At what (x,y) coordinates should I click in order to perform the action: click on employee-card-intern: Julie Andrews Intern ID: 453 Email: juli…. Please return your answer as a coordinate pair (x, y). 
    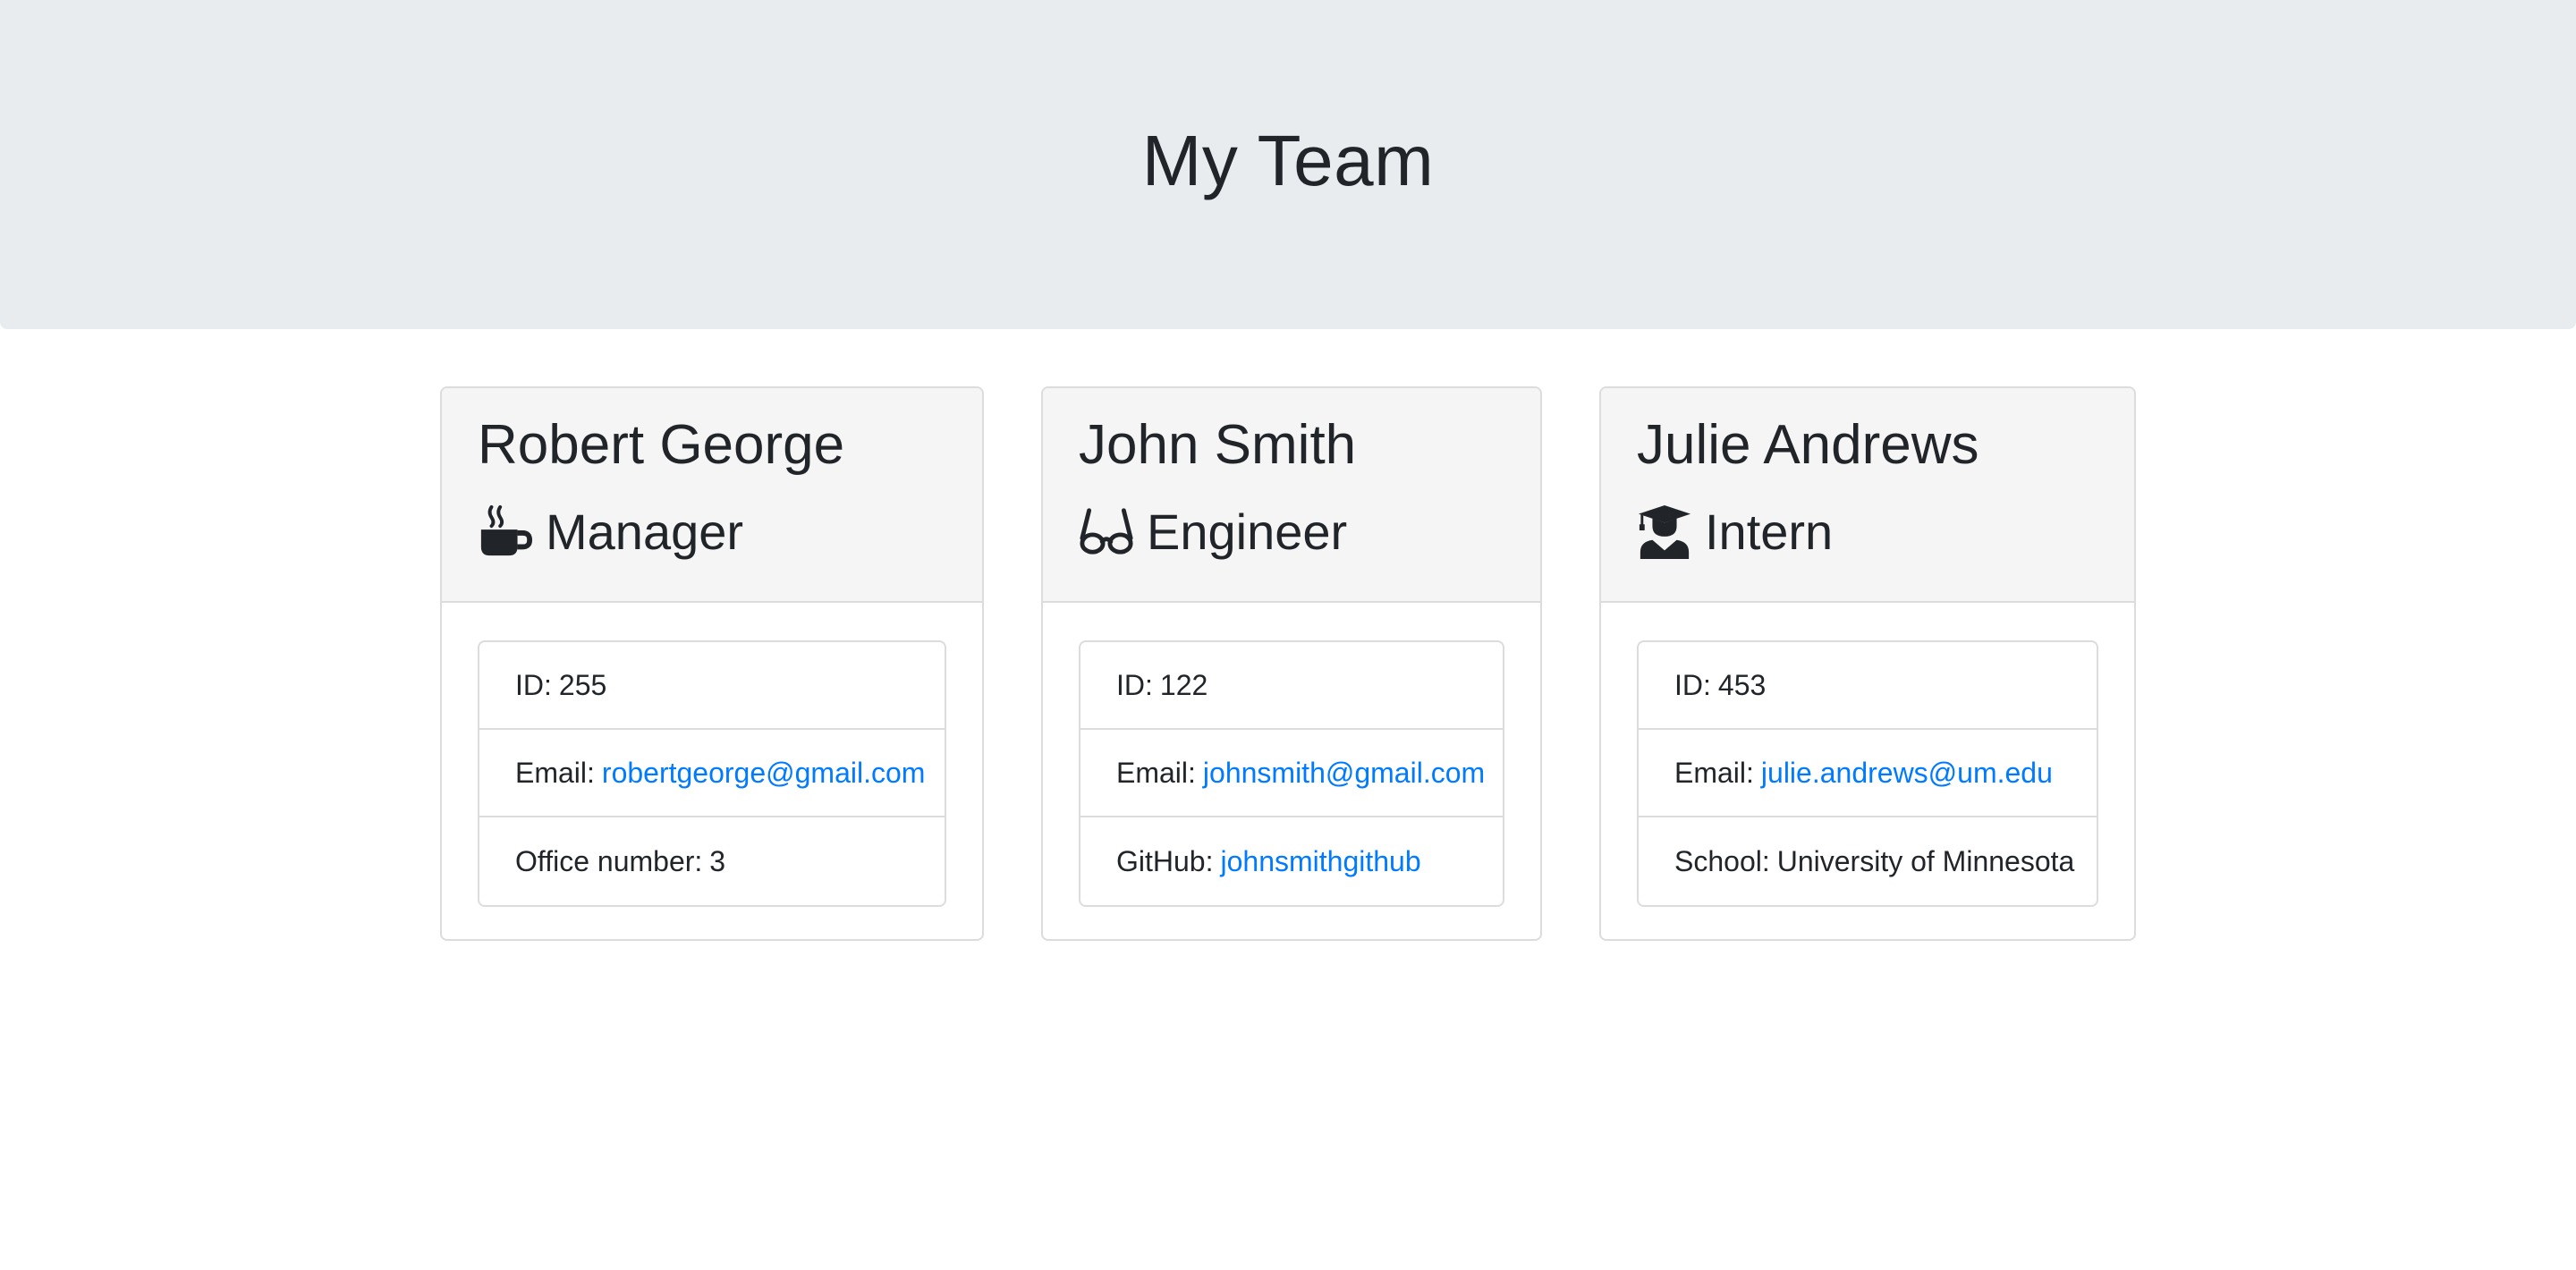
    Looking at the image, I should click on (1867, 663).